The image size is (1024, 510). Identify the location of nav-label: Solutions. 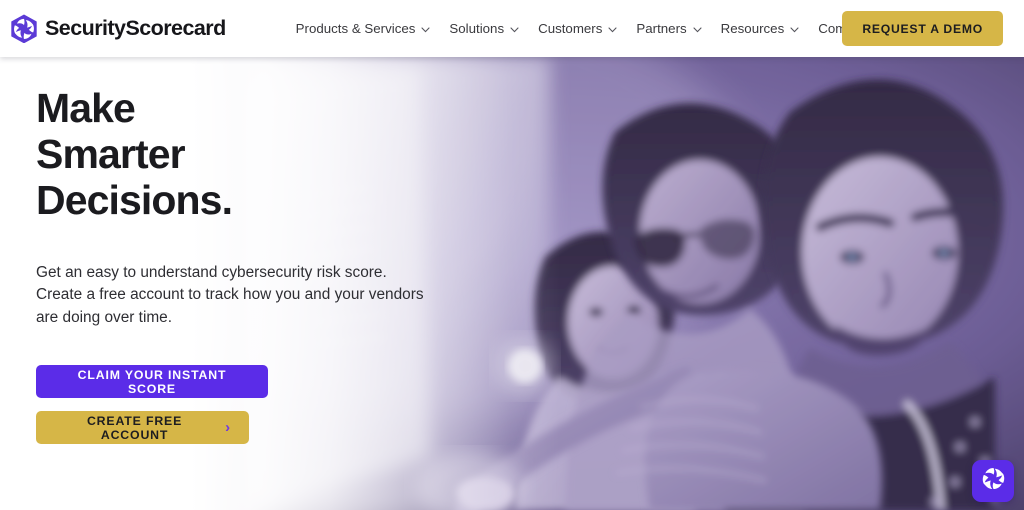
(477, 28).